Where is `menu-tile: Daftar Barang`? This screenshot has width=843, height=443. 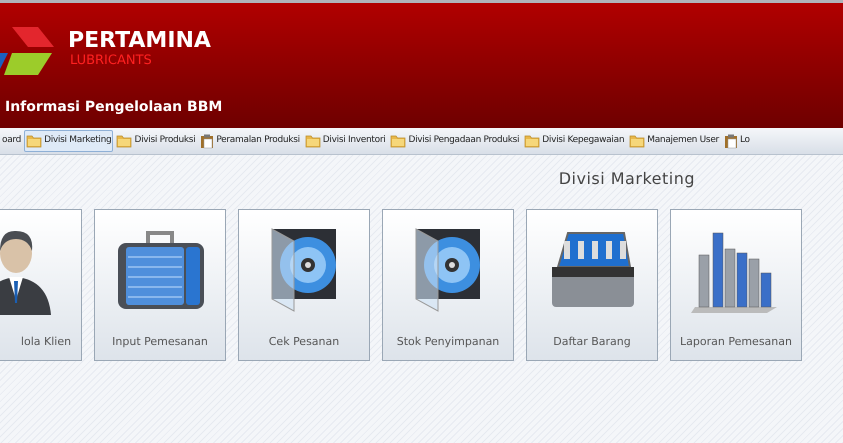
menu-tile: Daftar Barang is located at coordinates (592, 285).